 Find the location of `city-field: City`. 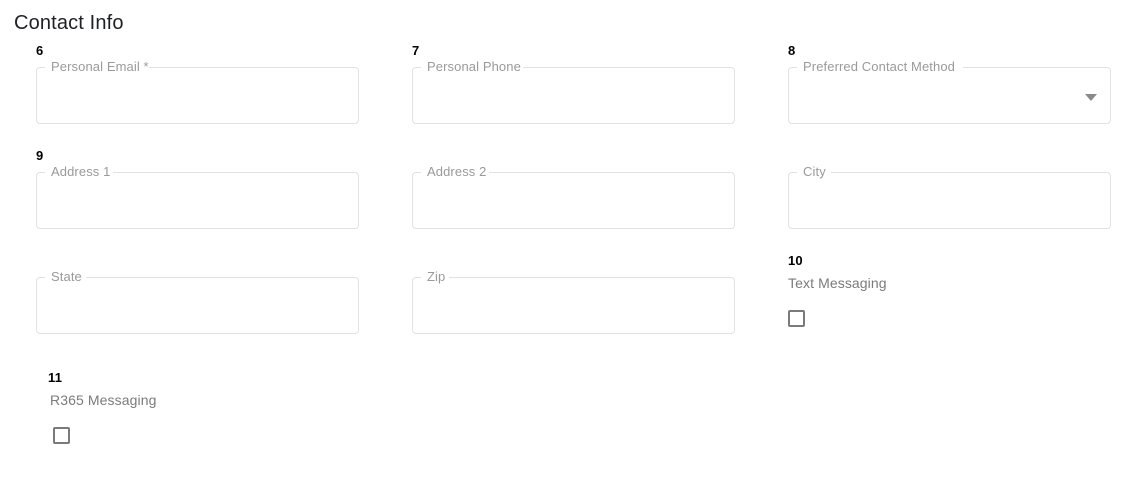

city-field: City is located at coordinates (949, 196).